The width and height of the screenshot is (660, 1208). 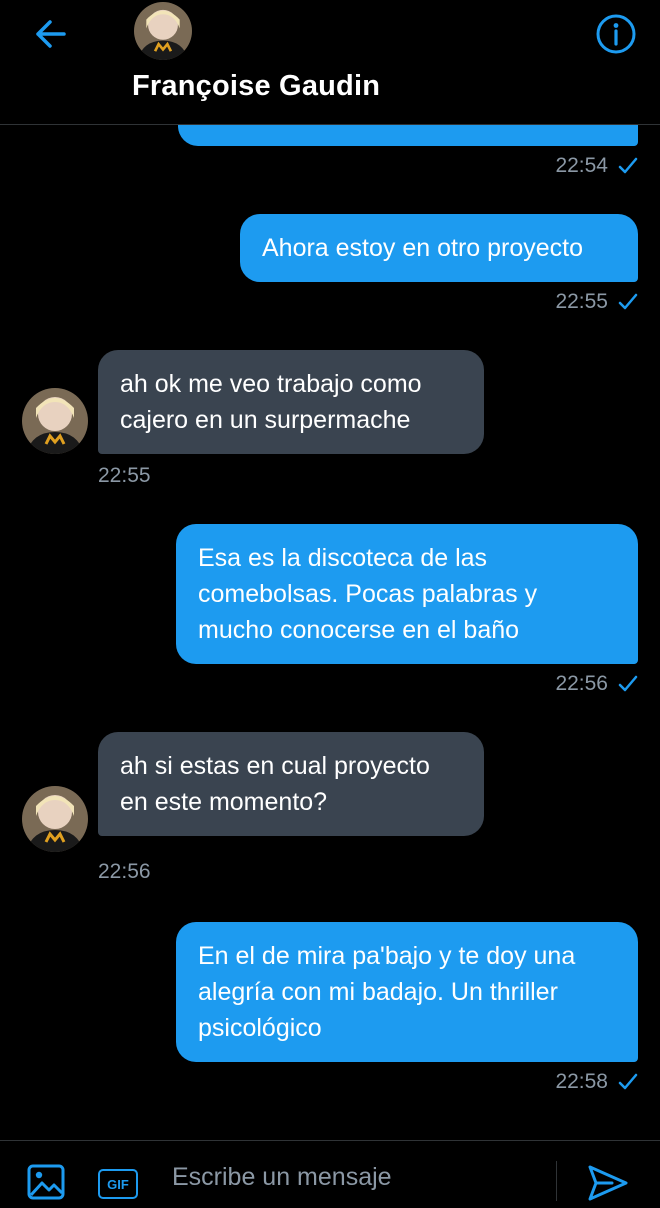 I want to click on message-text: Ahora estoy en otro proyecto, so click(x=423, y=248).